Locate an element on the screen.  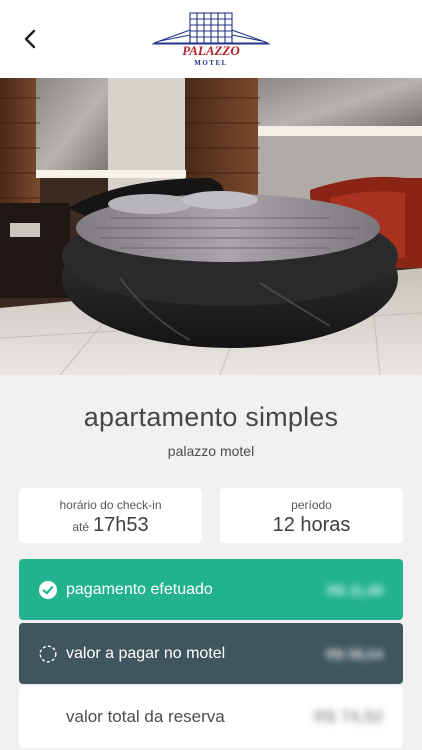
payment-done-amount: R$ 11,48 is located at coordinates (354, 589).